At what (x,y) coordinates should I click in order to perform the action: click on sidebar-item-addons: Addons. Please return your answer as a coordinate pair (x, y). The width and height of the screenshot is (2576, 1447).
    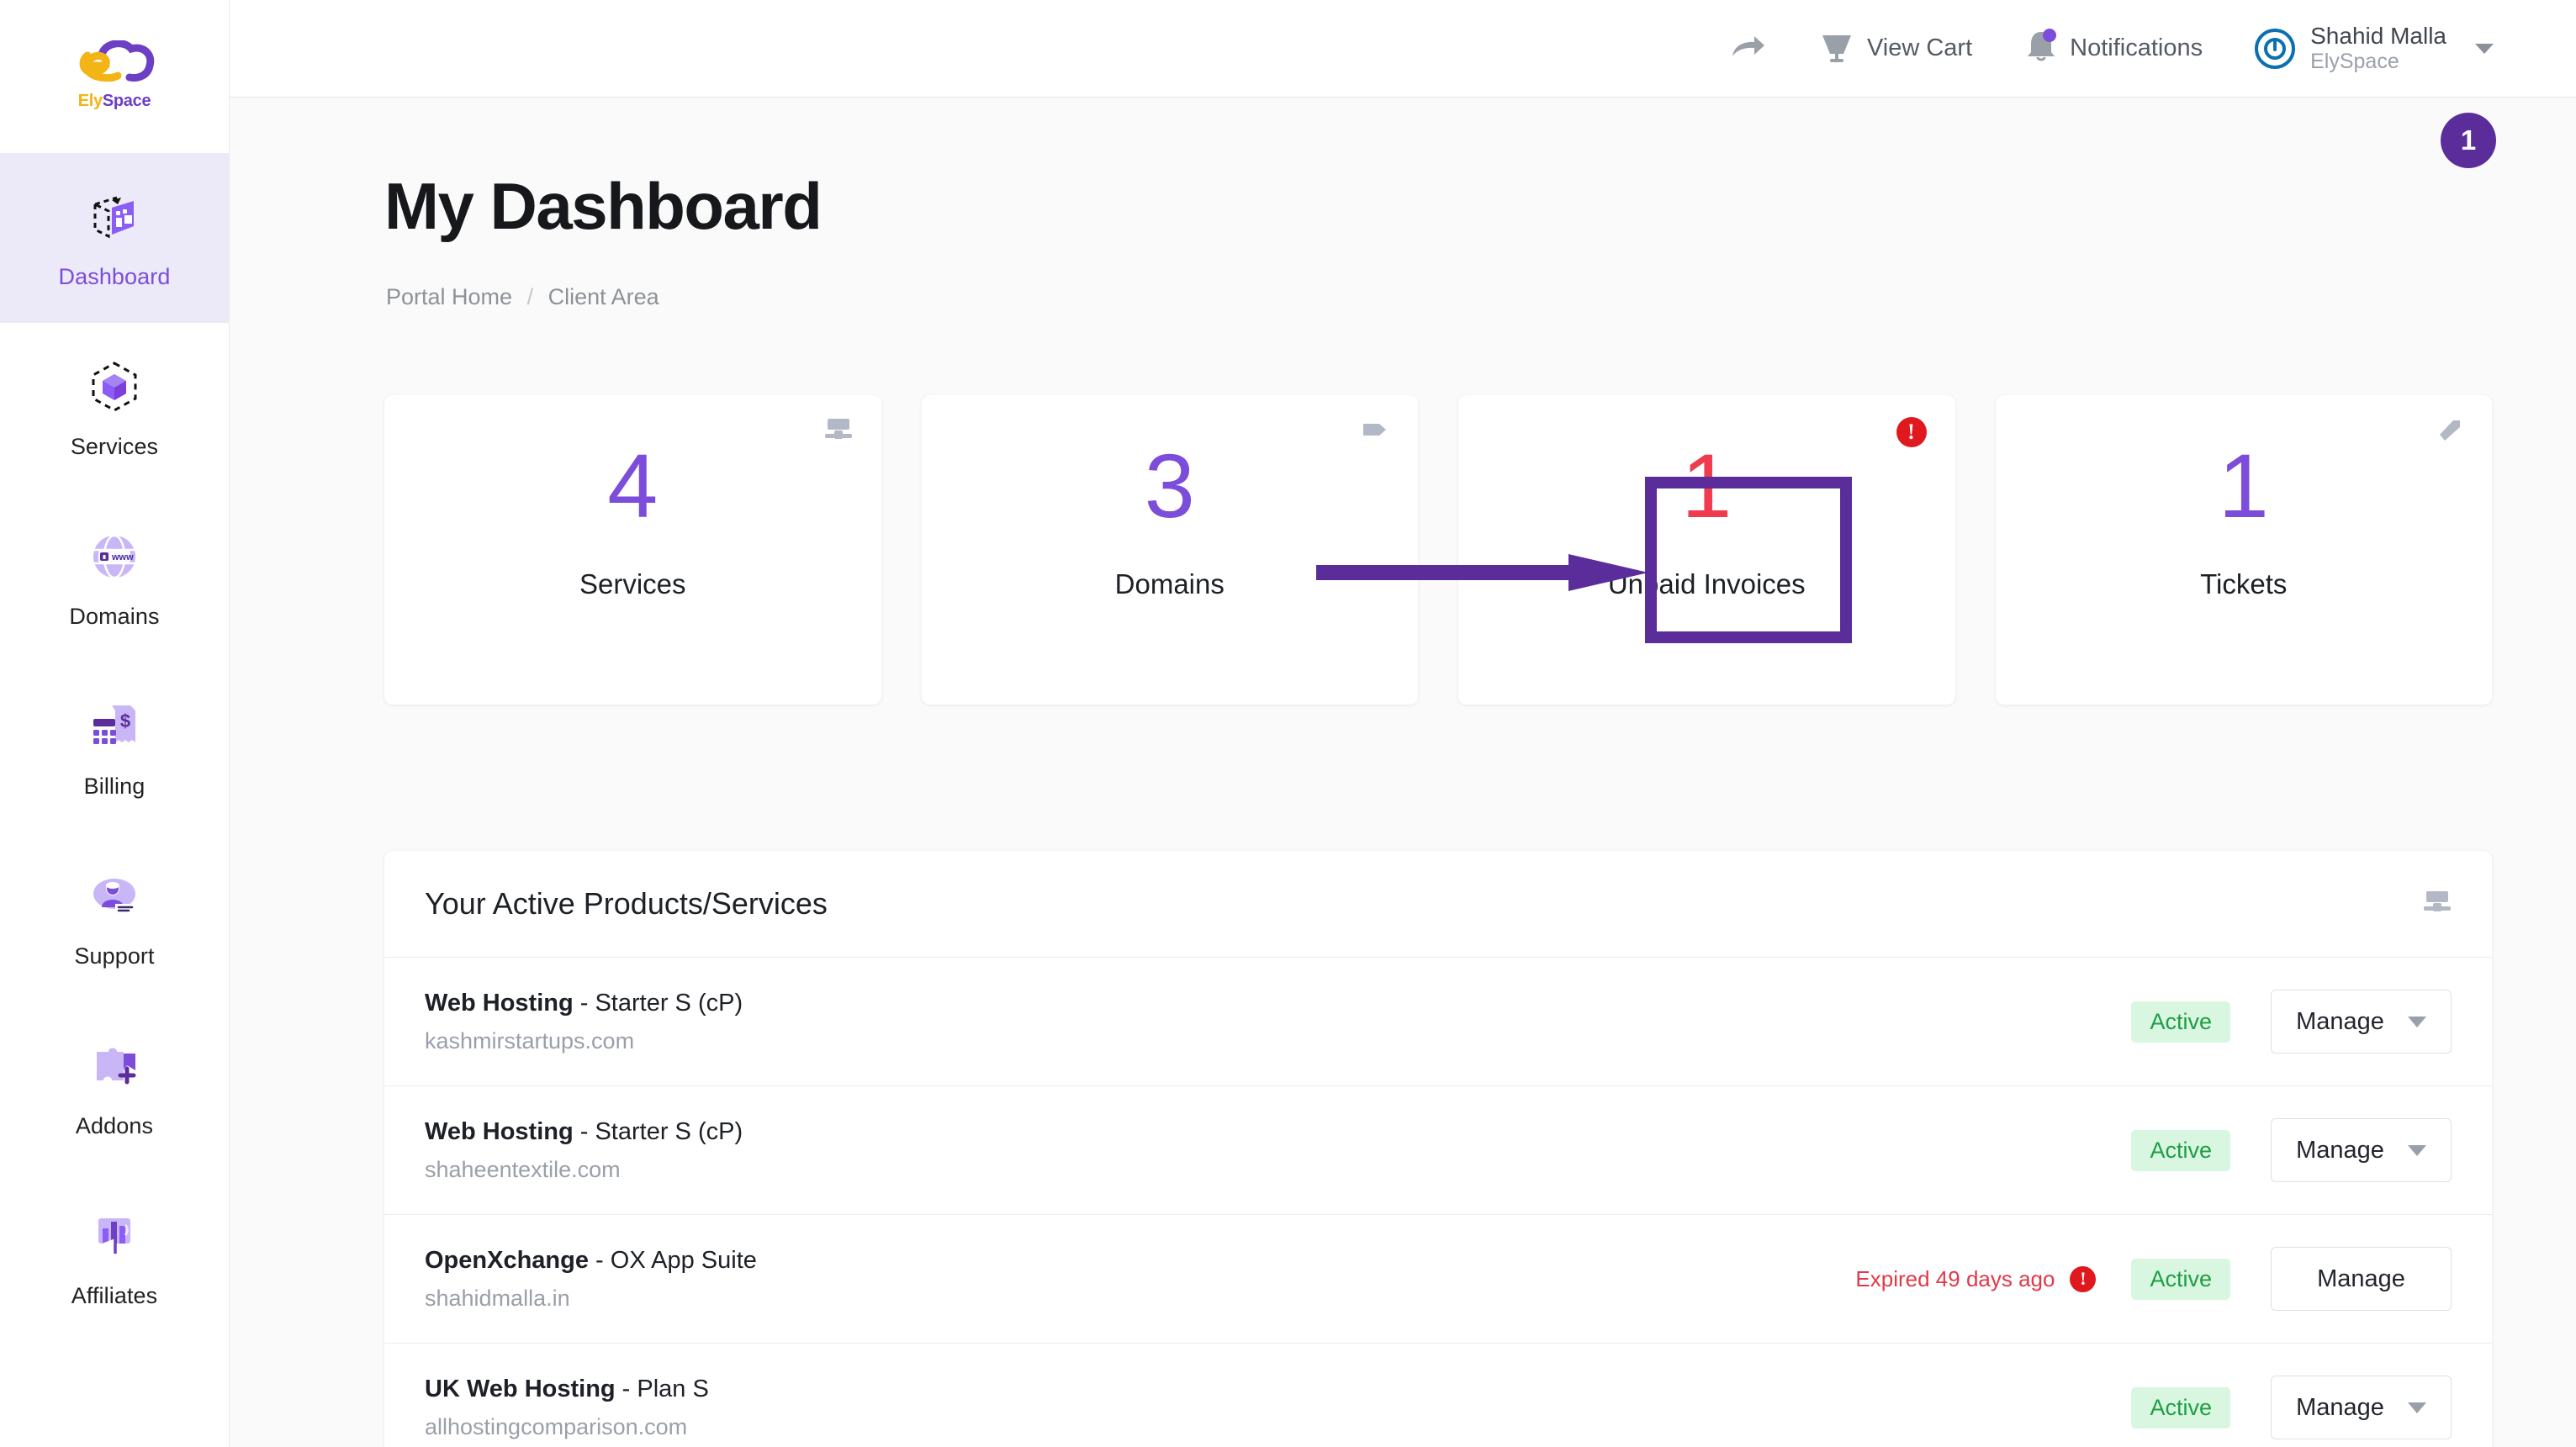
    Looking at the image, I should click on (114, 1087).